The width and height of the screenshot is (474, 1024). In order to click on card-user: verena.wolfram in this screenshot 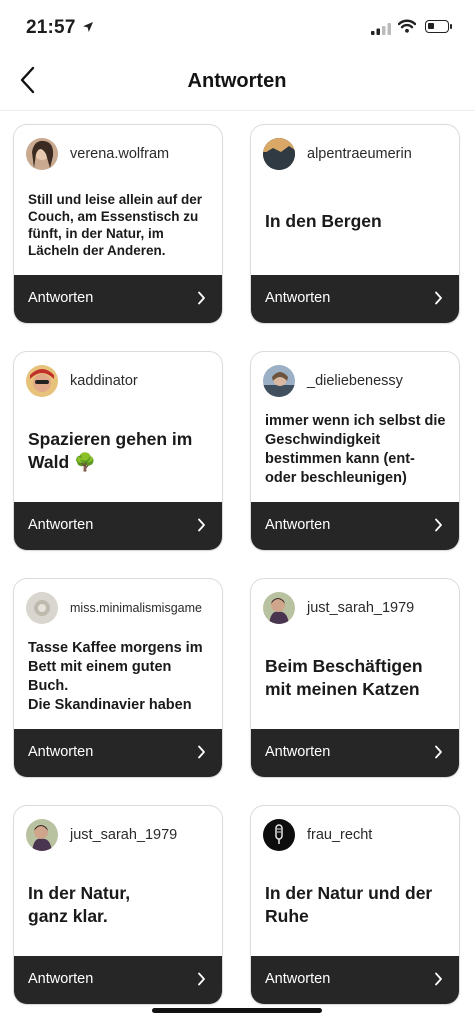, I will do `click(97, 154)`.